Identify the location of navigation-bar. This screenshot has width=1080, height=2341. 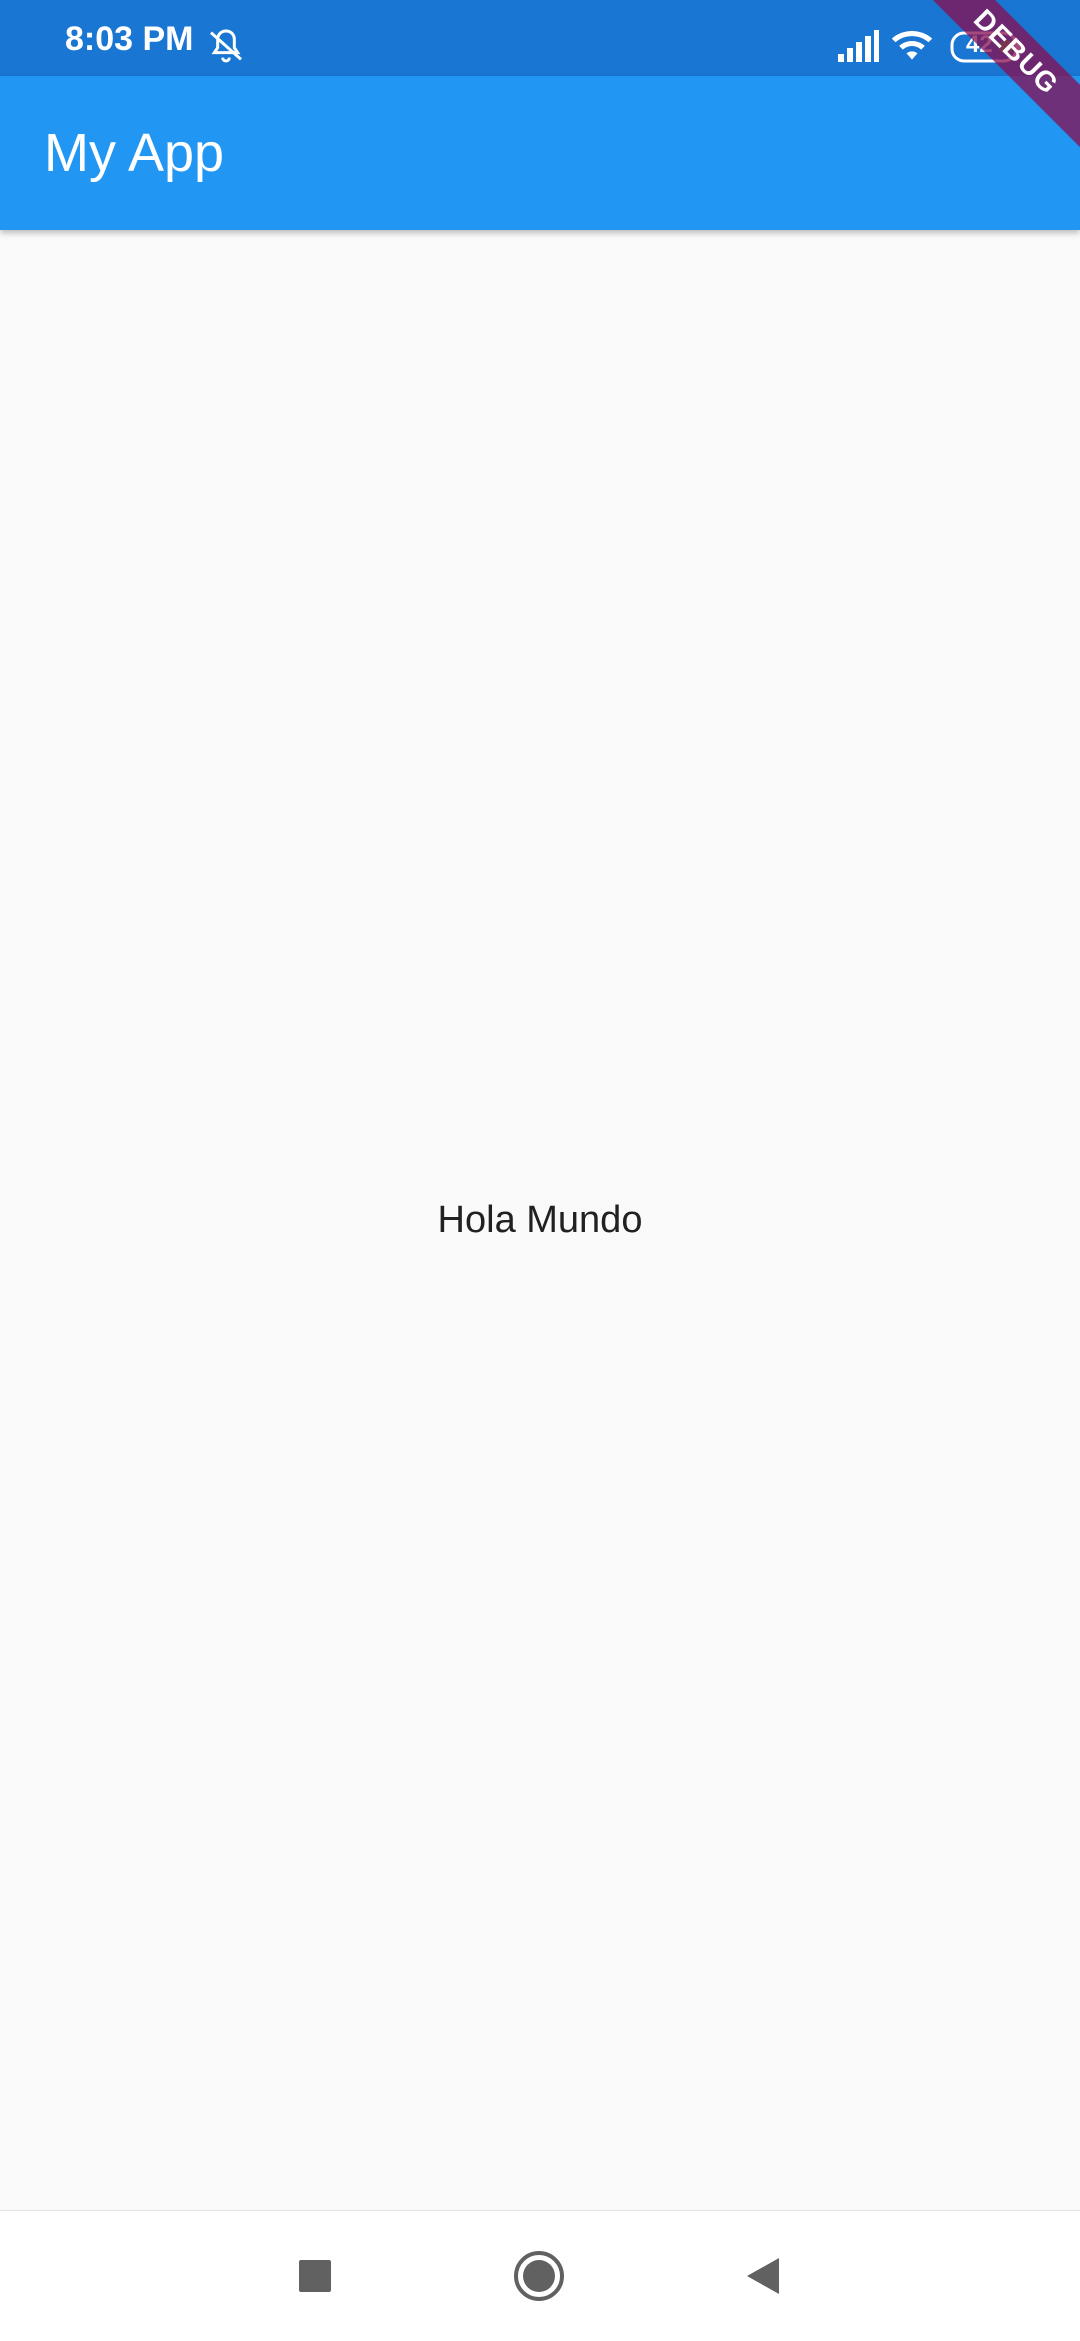
(540, 2275).